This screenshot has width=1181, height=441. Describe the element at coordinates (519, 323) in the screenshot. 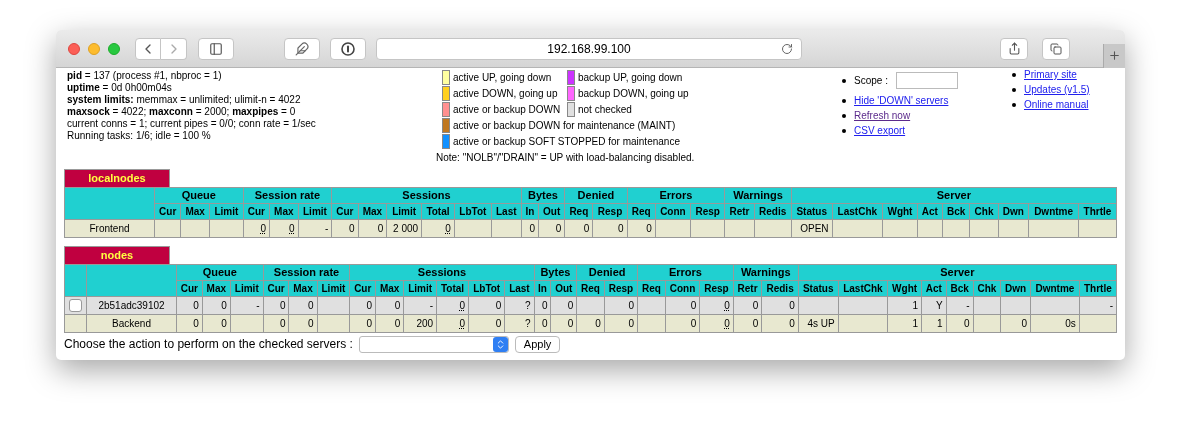

I see `table-cell: ?` at that location.